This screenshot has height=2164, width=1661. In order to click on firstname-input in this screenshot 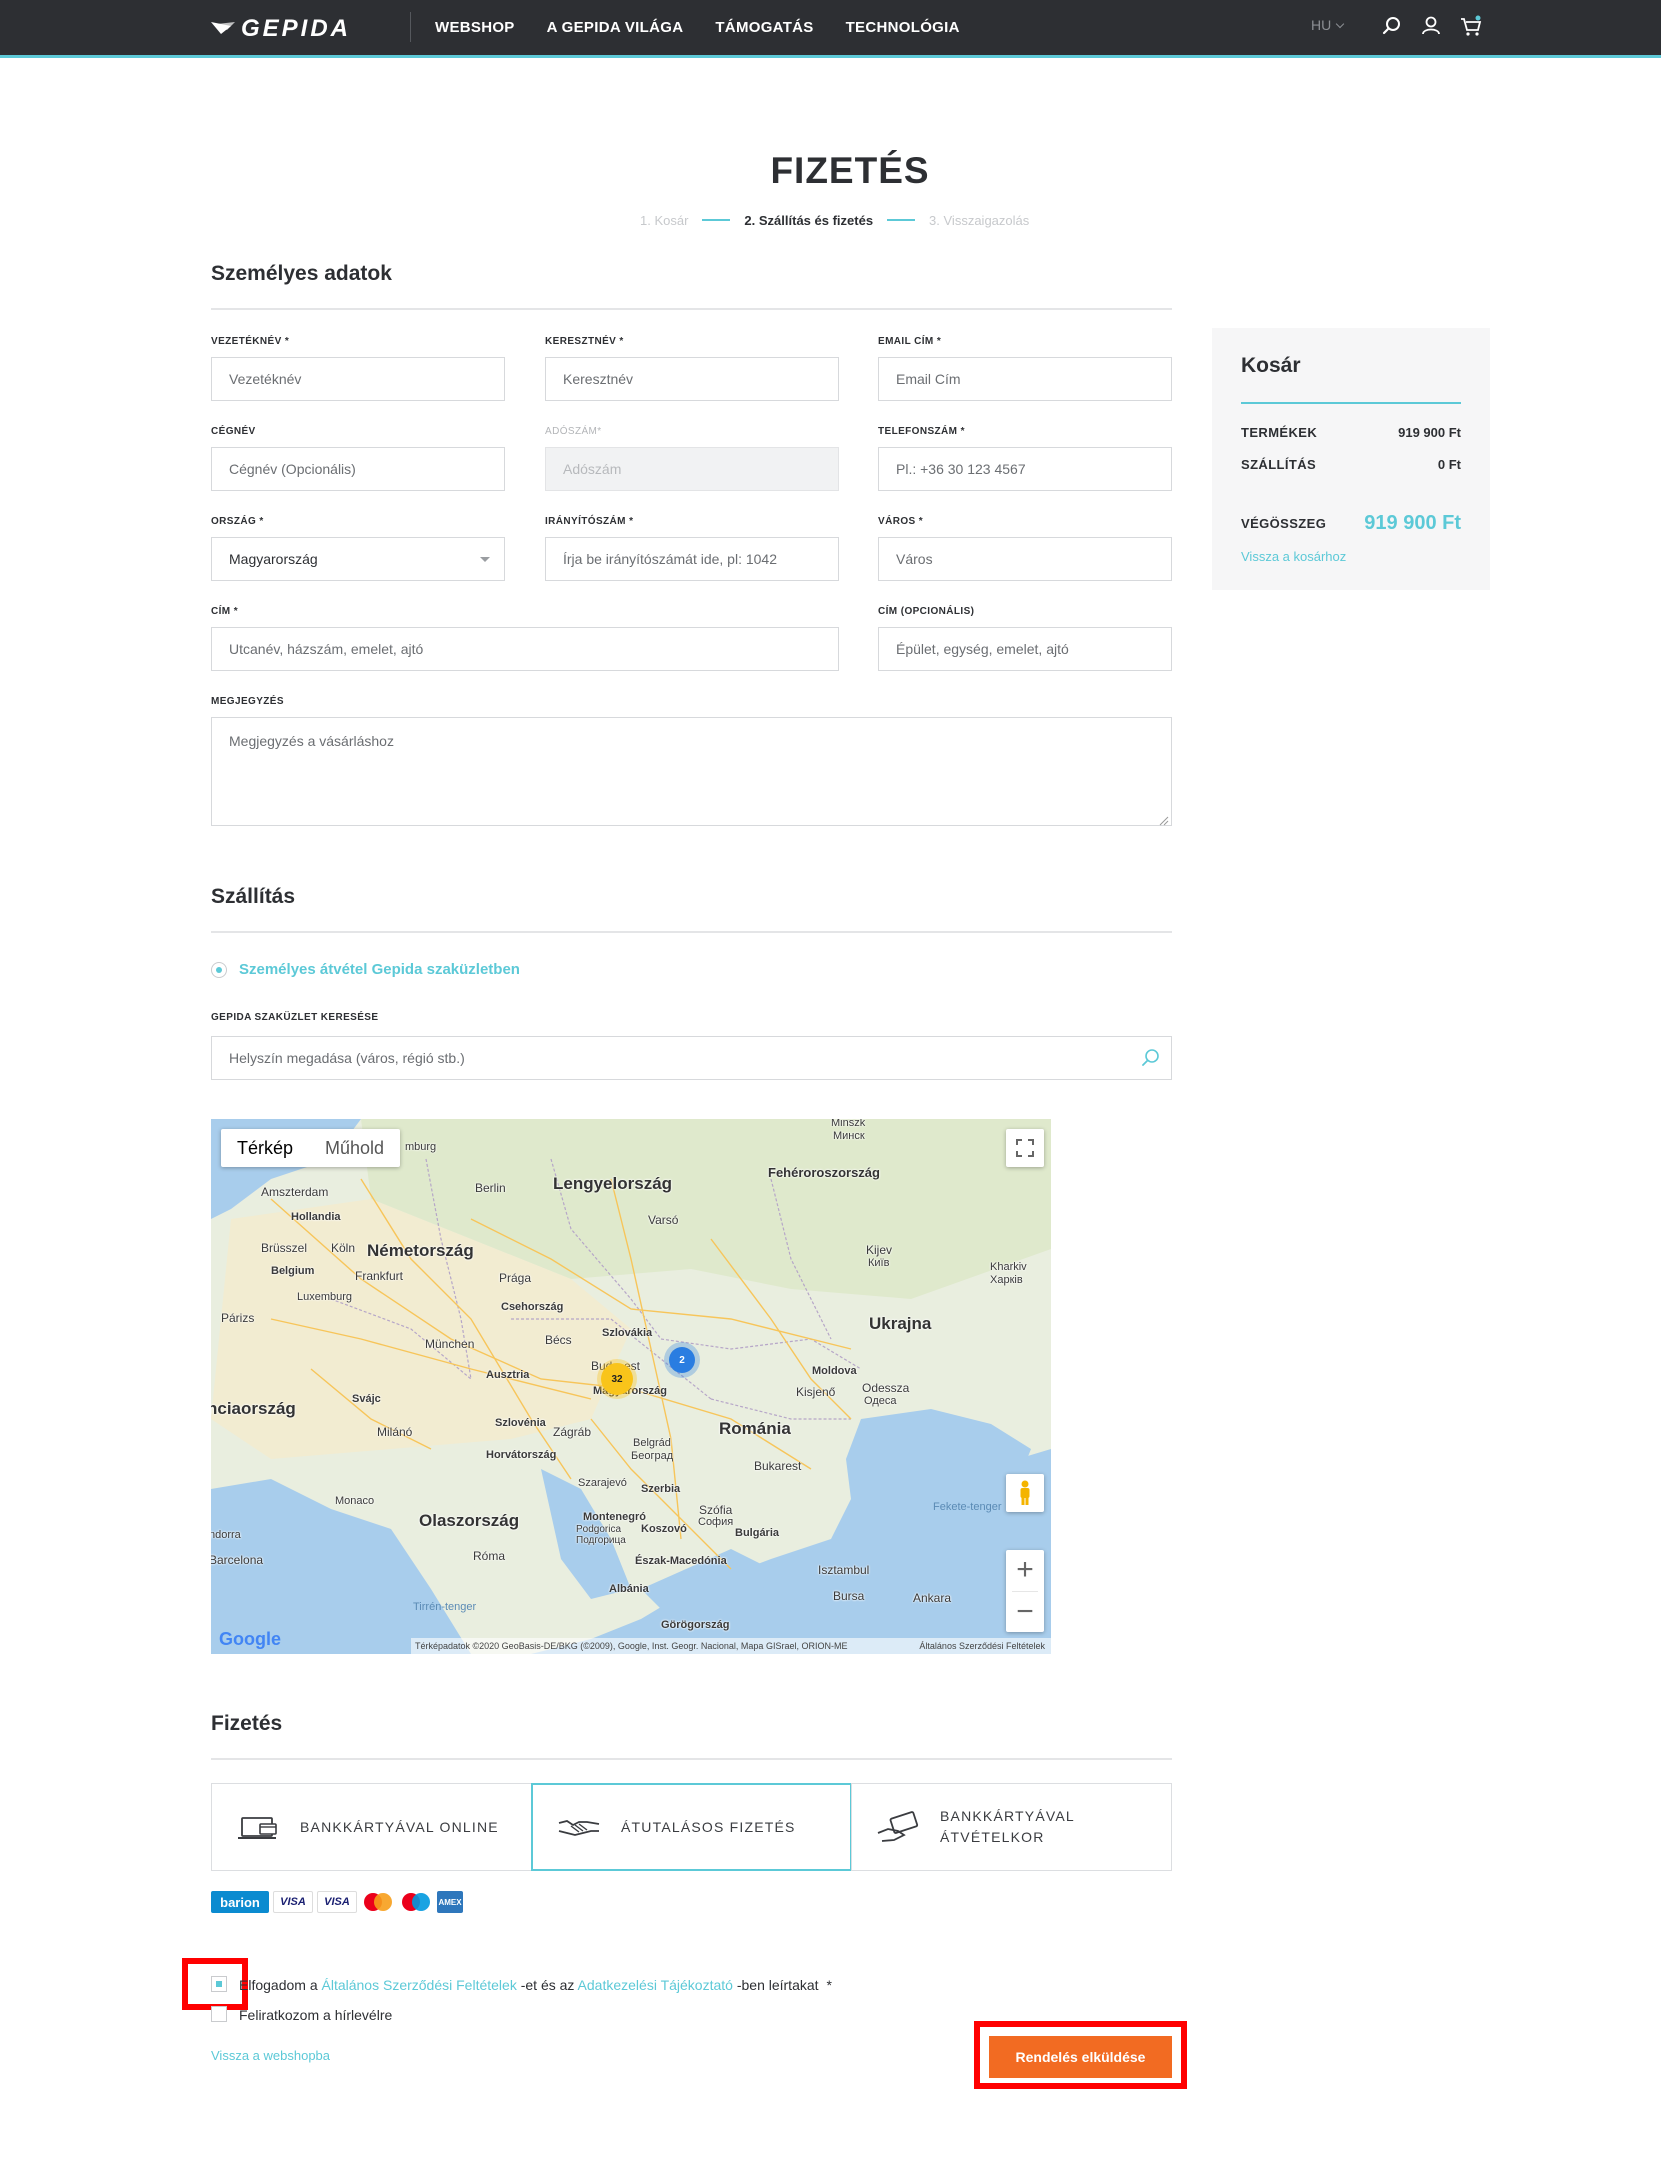, I will do `click(692, 379)`.